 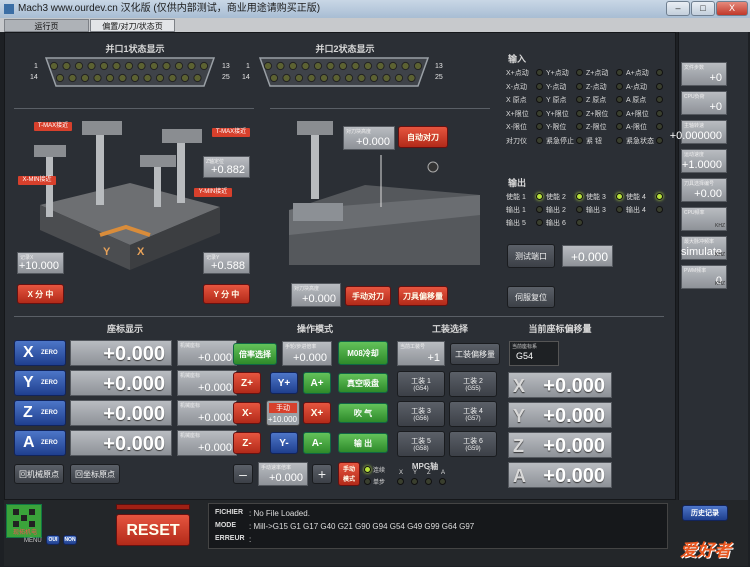 I want to click on axis-a-machine-coord: 机械座标 +0.000, so click(x=207, y=443).